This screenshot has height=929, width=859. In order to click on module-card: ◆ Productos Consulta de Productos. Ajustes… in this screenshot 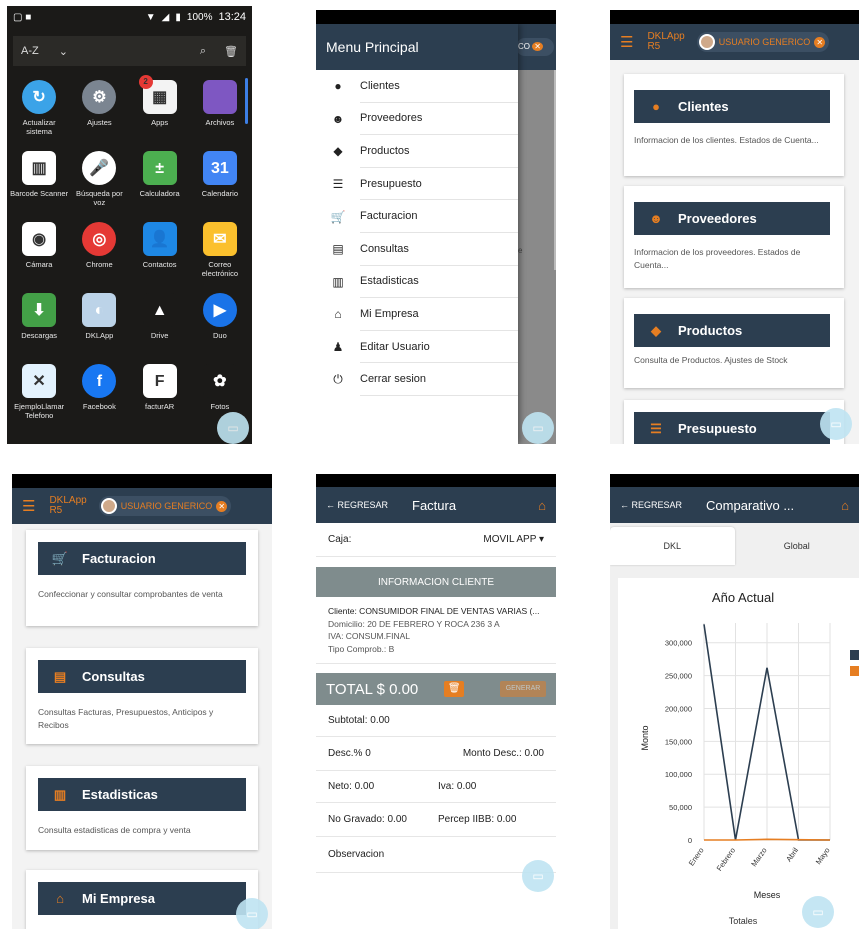, I will do `click(734, 343)`.